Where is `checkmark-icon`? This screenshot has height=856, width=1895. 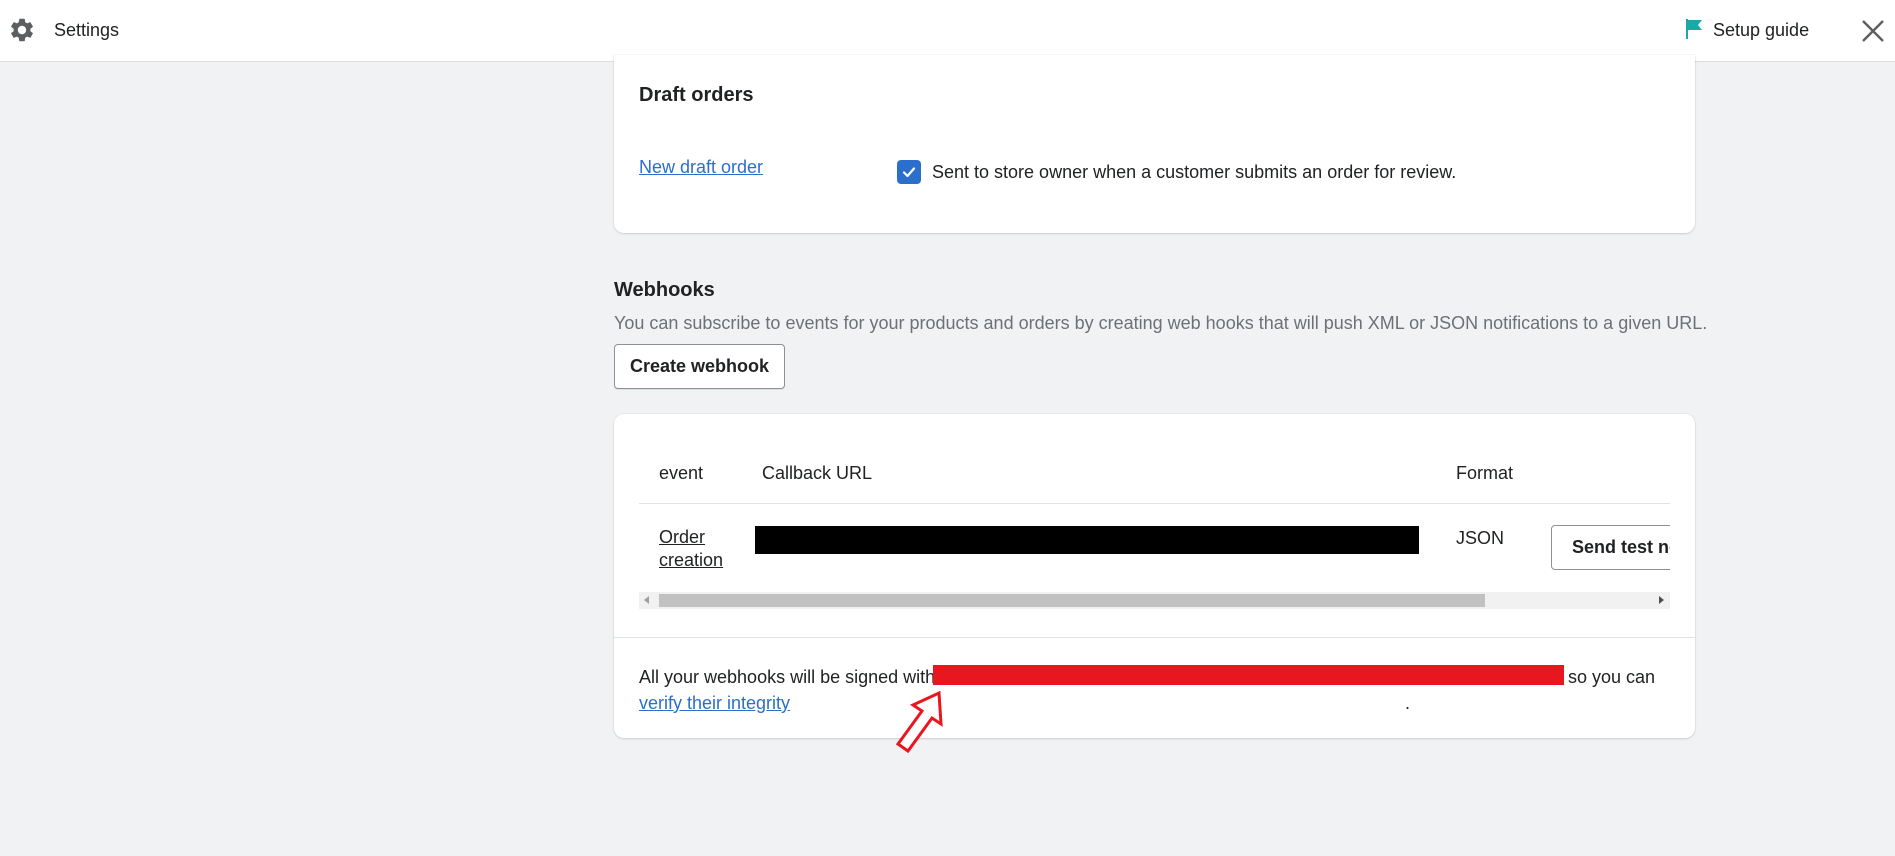 checkmark-icon is located at coordinates (909, 172).